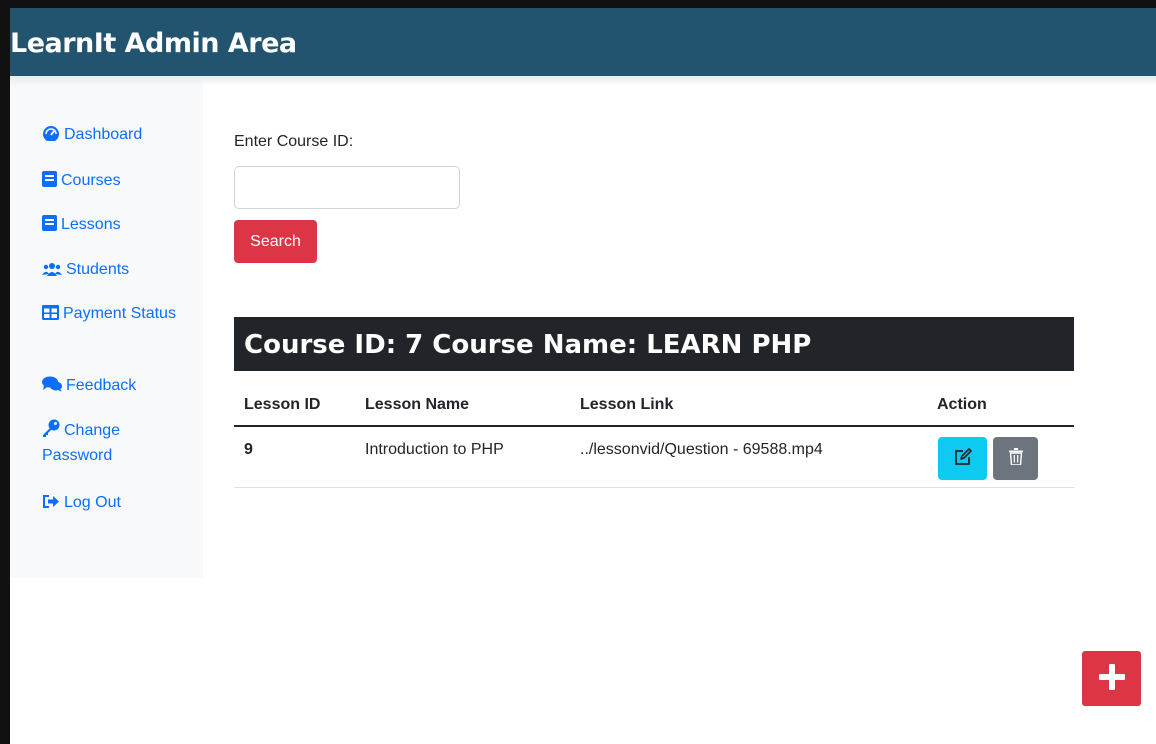 This screenshot has width=1156, height=744. I want to click on sidebar-item-payment-status: Payment Status, so click(117, 314).